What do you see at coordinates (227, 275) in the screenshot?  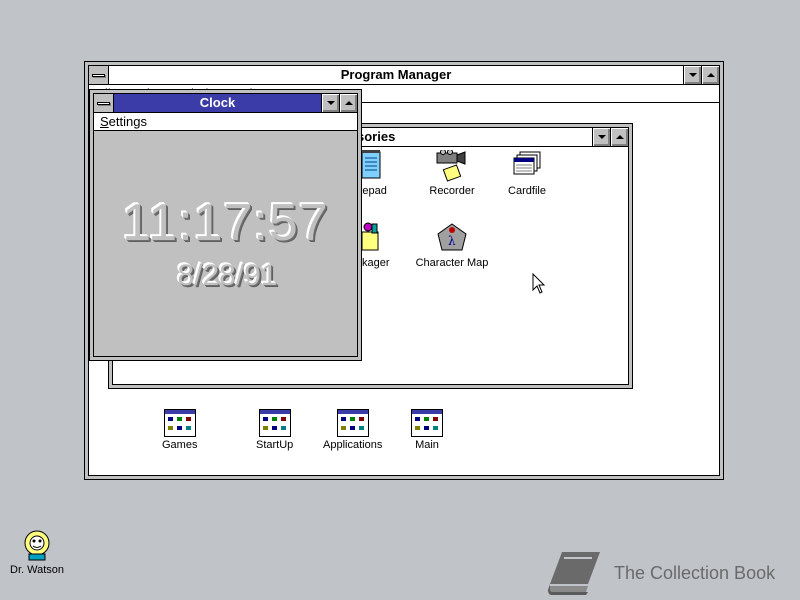 I see `clock-date: 8/28/91` at bounding box center [227, 275].